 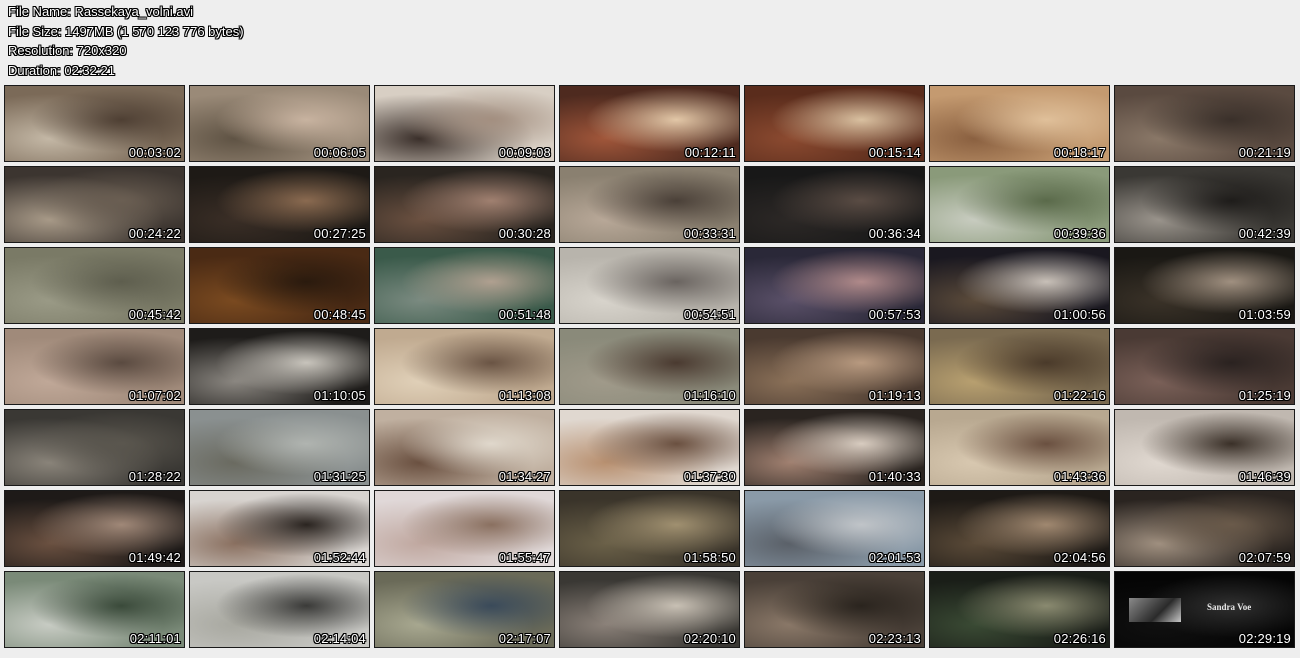 What do you see at coordinates (1204, 366) in the screenshot?
I see `video-thumbnail: 01:25:19` at bounding box center [1204, 366].